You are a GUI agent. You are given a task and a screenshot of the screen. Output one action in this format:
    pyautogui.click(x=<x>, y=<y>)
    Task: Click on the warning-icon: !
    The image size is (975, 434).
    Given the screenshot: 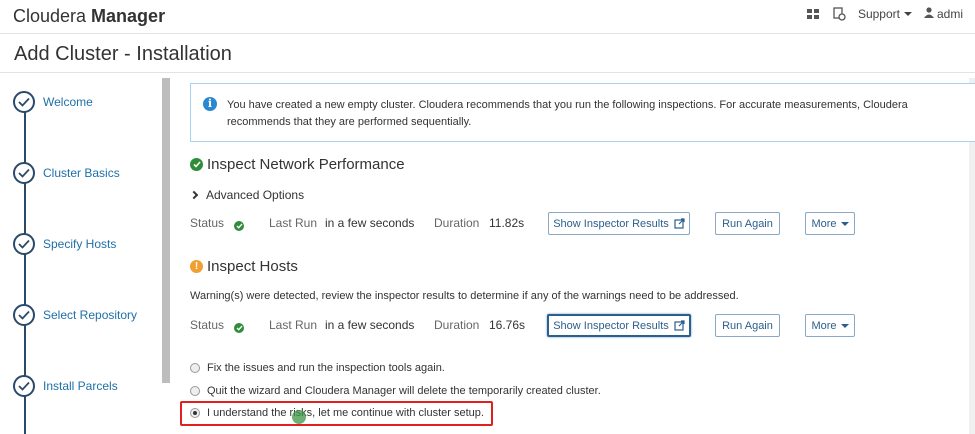 What is the action you would take?
    pyautogui.click(x=196, y=266)
    